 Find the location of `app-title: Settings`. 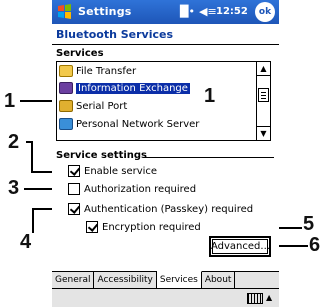

app-title: Settings is located at coordinates (105, 11).